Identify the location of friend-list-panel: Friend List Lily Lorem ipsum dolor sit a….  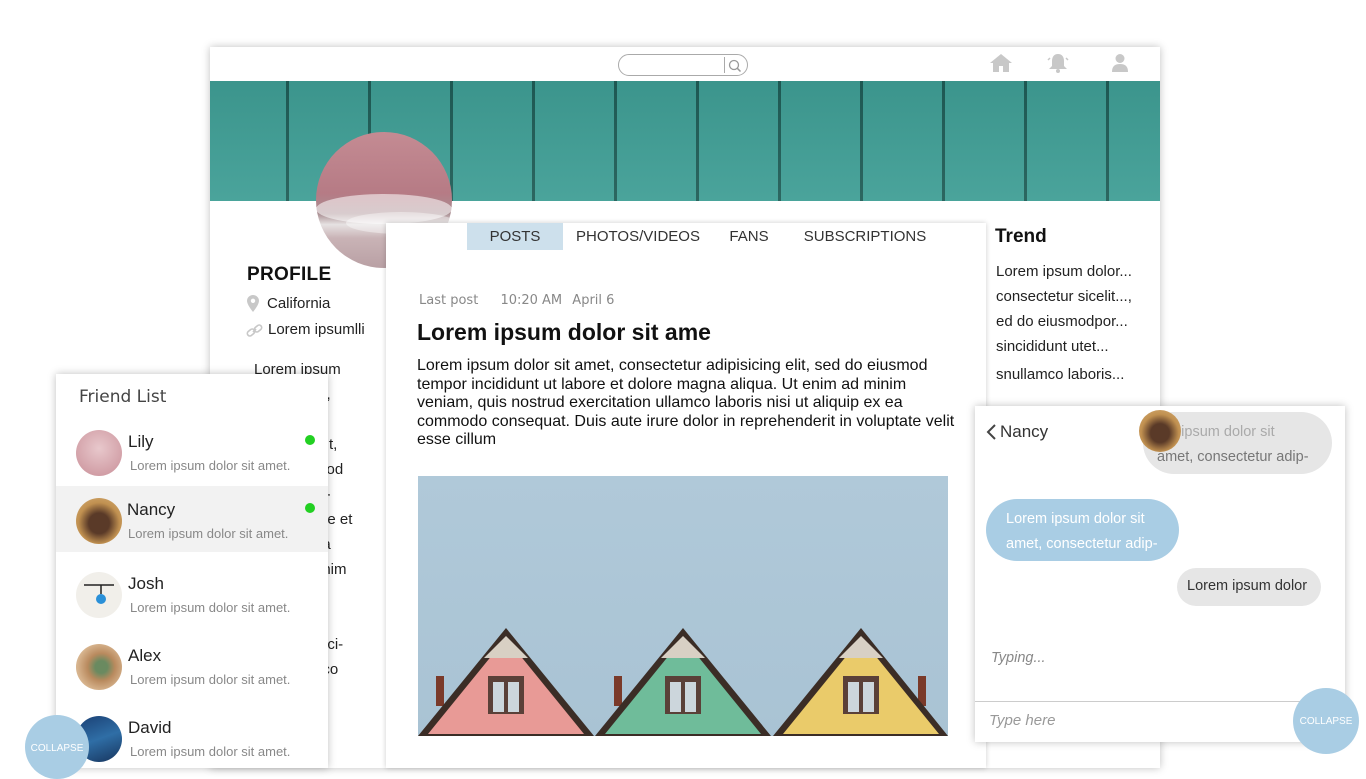
(192, 571).